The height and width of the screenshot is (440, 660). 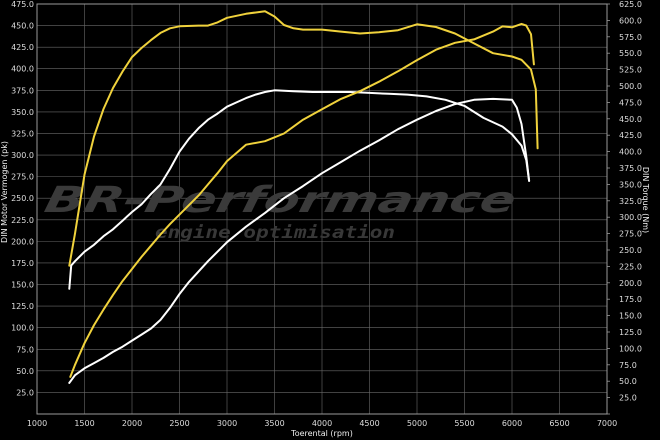 I want to click on y-left-tick-label: 325.0, so click(x=22, y=133).